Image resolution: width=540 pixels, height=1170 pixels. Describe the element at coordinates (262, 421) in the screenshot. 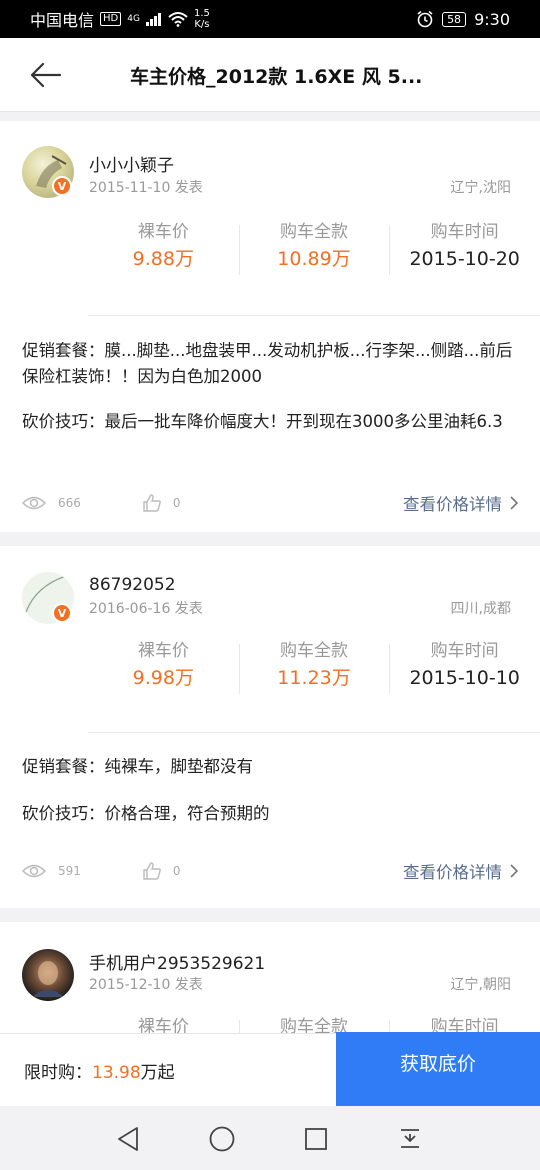

I see `bargain-tip-text: 砍价技巧：最后一批车降价幅度大！开到现在3000多公里油耗6.3` at that location.